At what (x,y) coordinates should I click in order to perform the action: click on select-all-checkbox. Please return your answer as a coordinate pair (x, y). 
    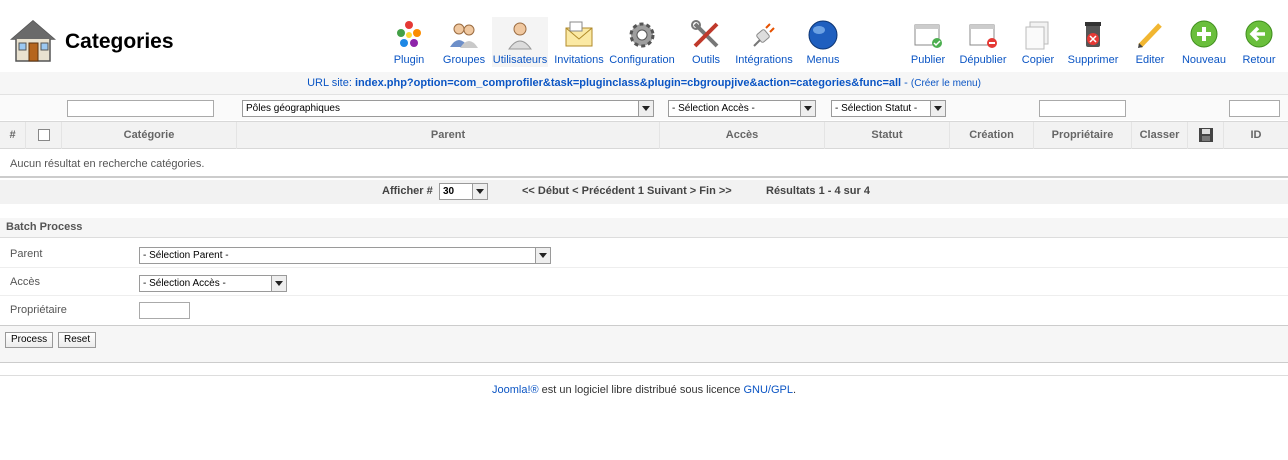
    Looking at the image, I should click on (43, 135).